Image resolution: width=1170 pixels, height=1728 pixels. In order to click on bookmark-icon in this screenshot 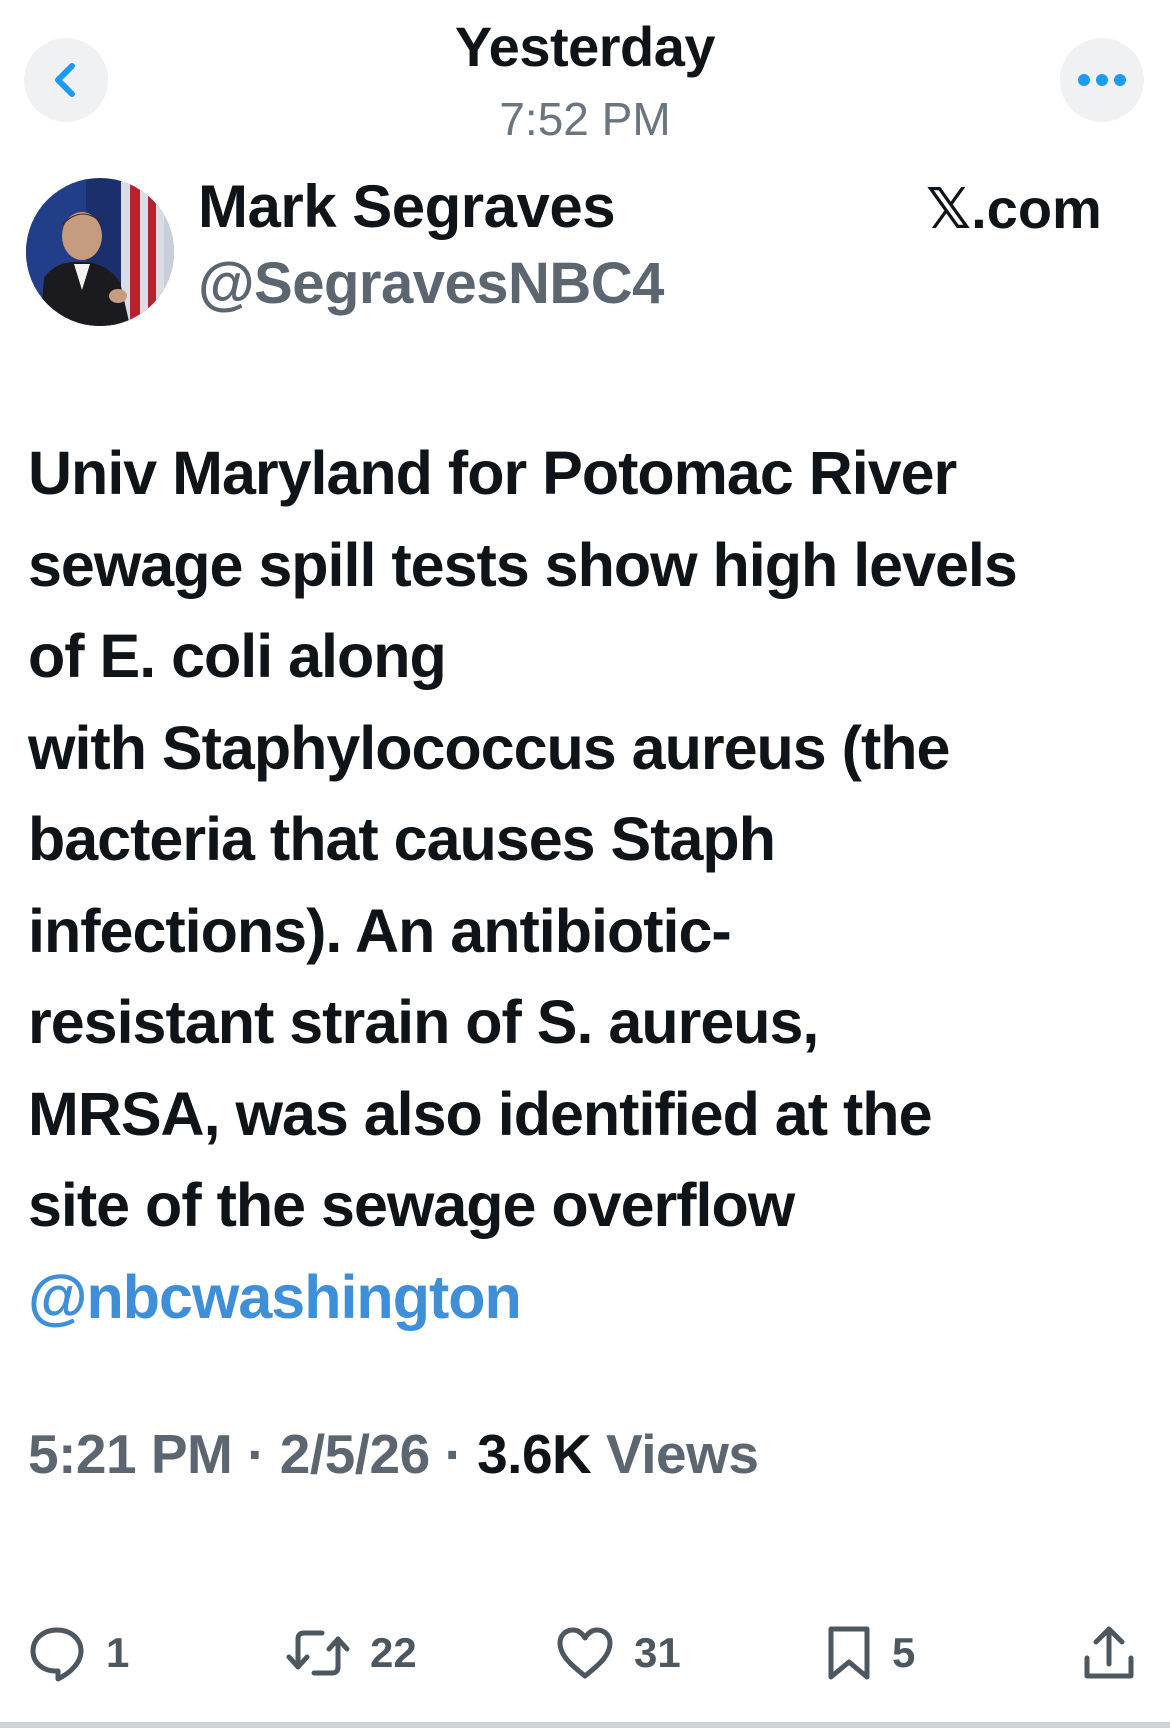, I will do `click(849, 1653)`.